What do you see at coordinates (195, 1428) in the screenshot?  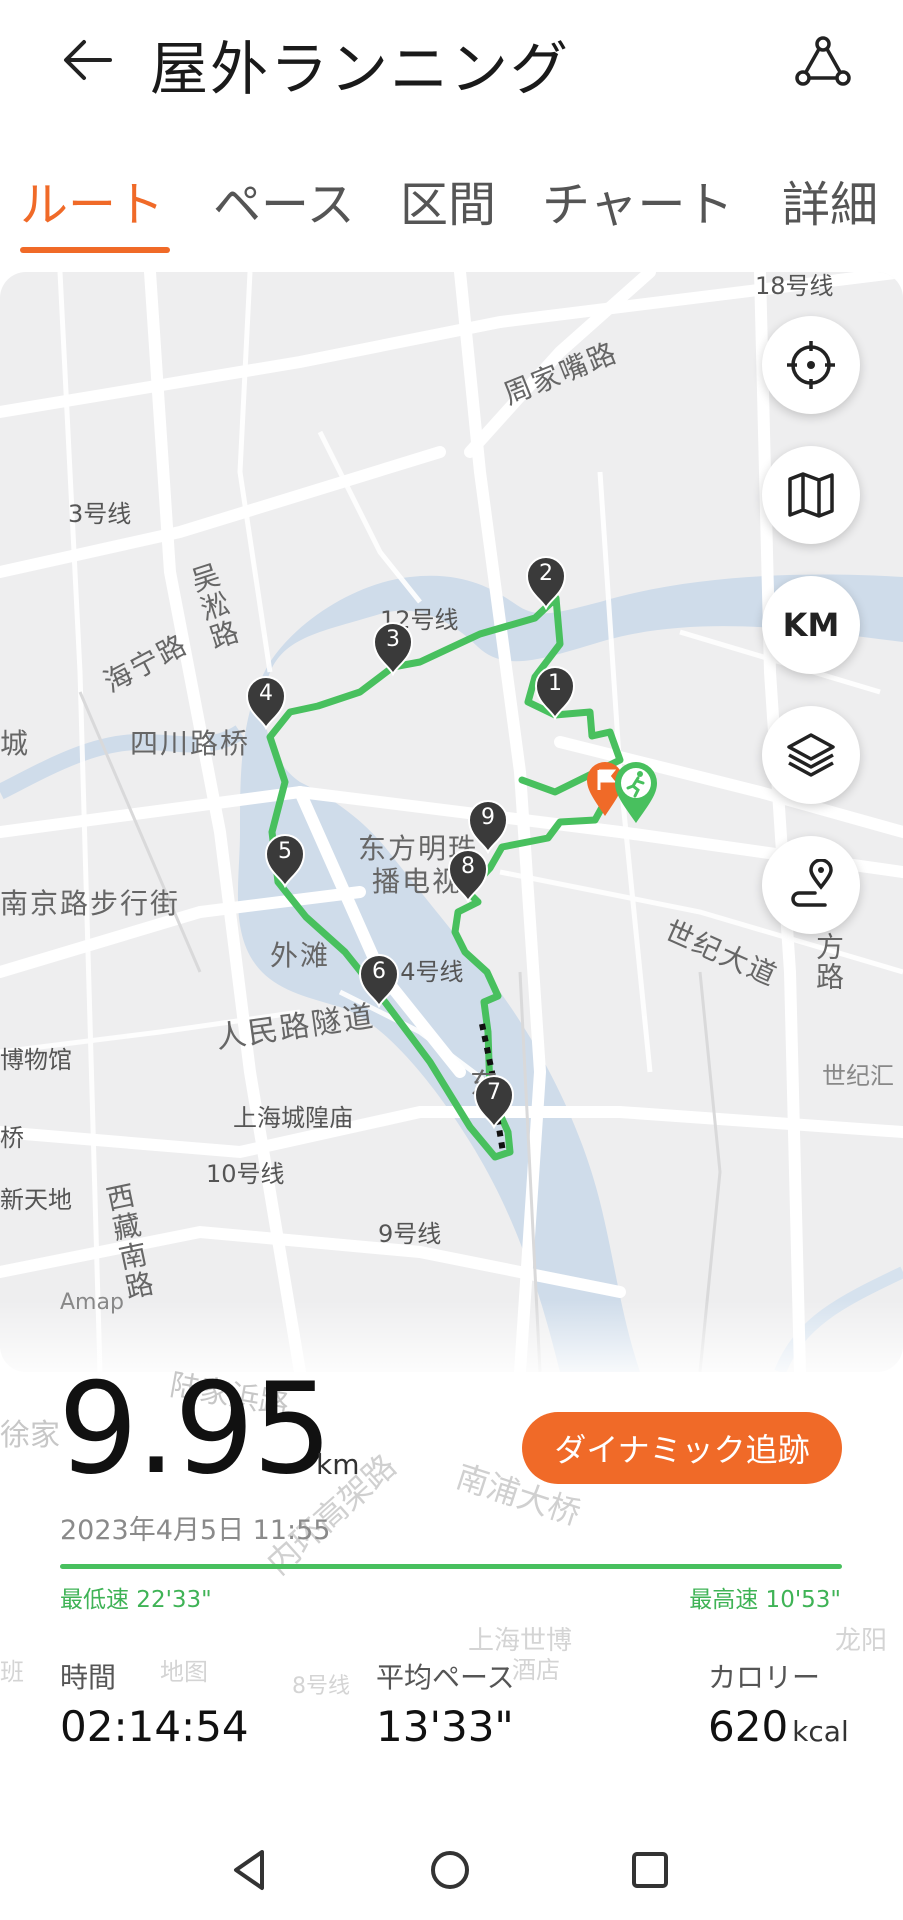 I see `distance-value: 9.95` at bounding box center [195, 1428].